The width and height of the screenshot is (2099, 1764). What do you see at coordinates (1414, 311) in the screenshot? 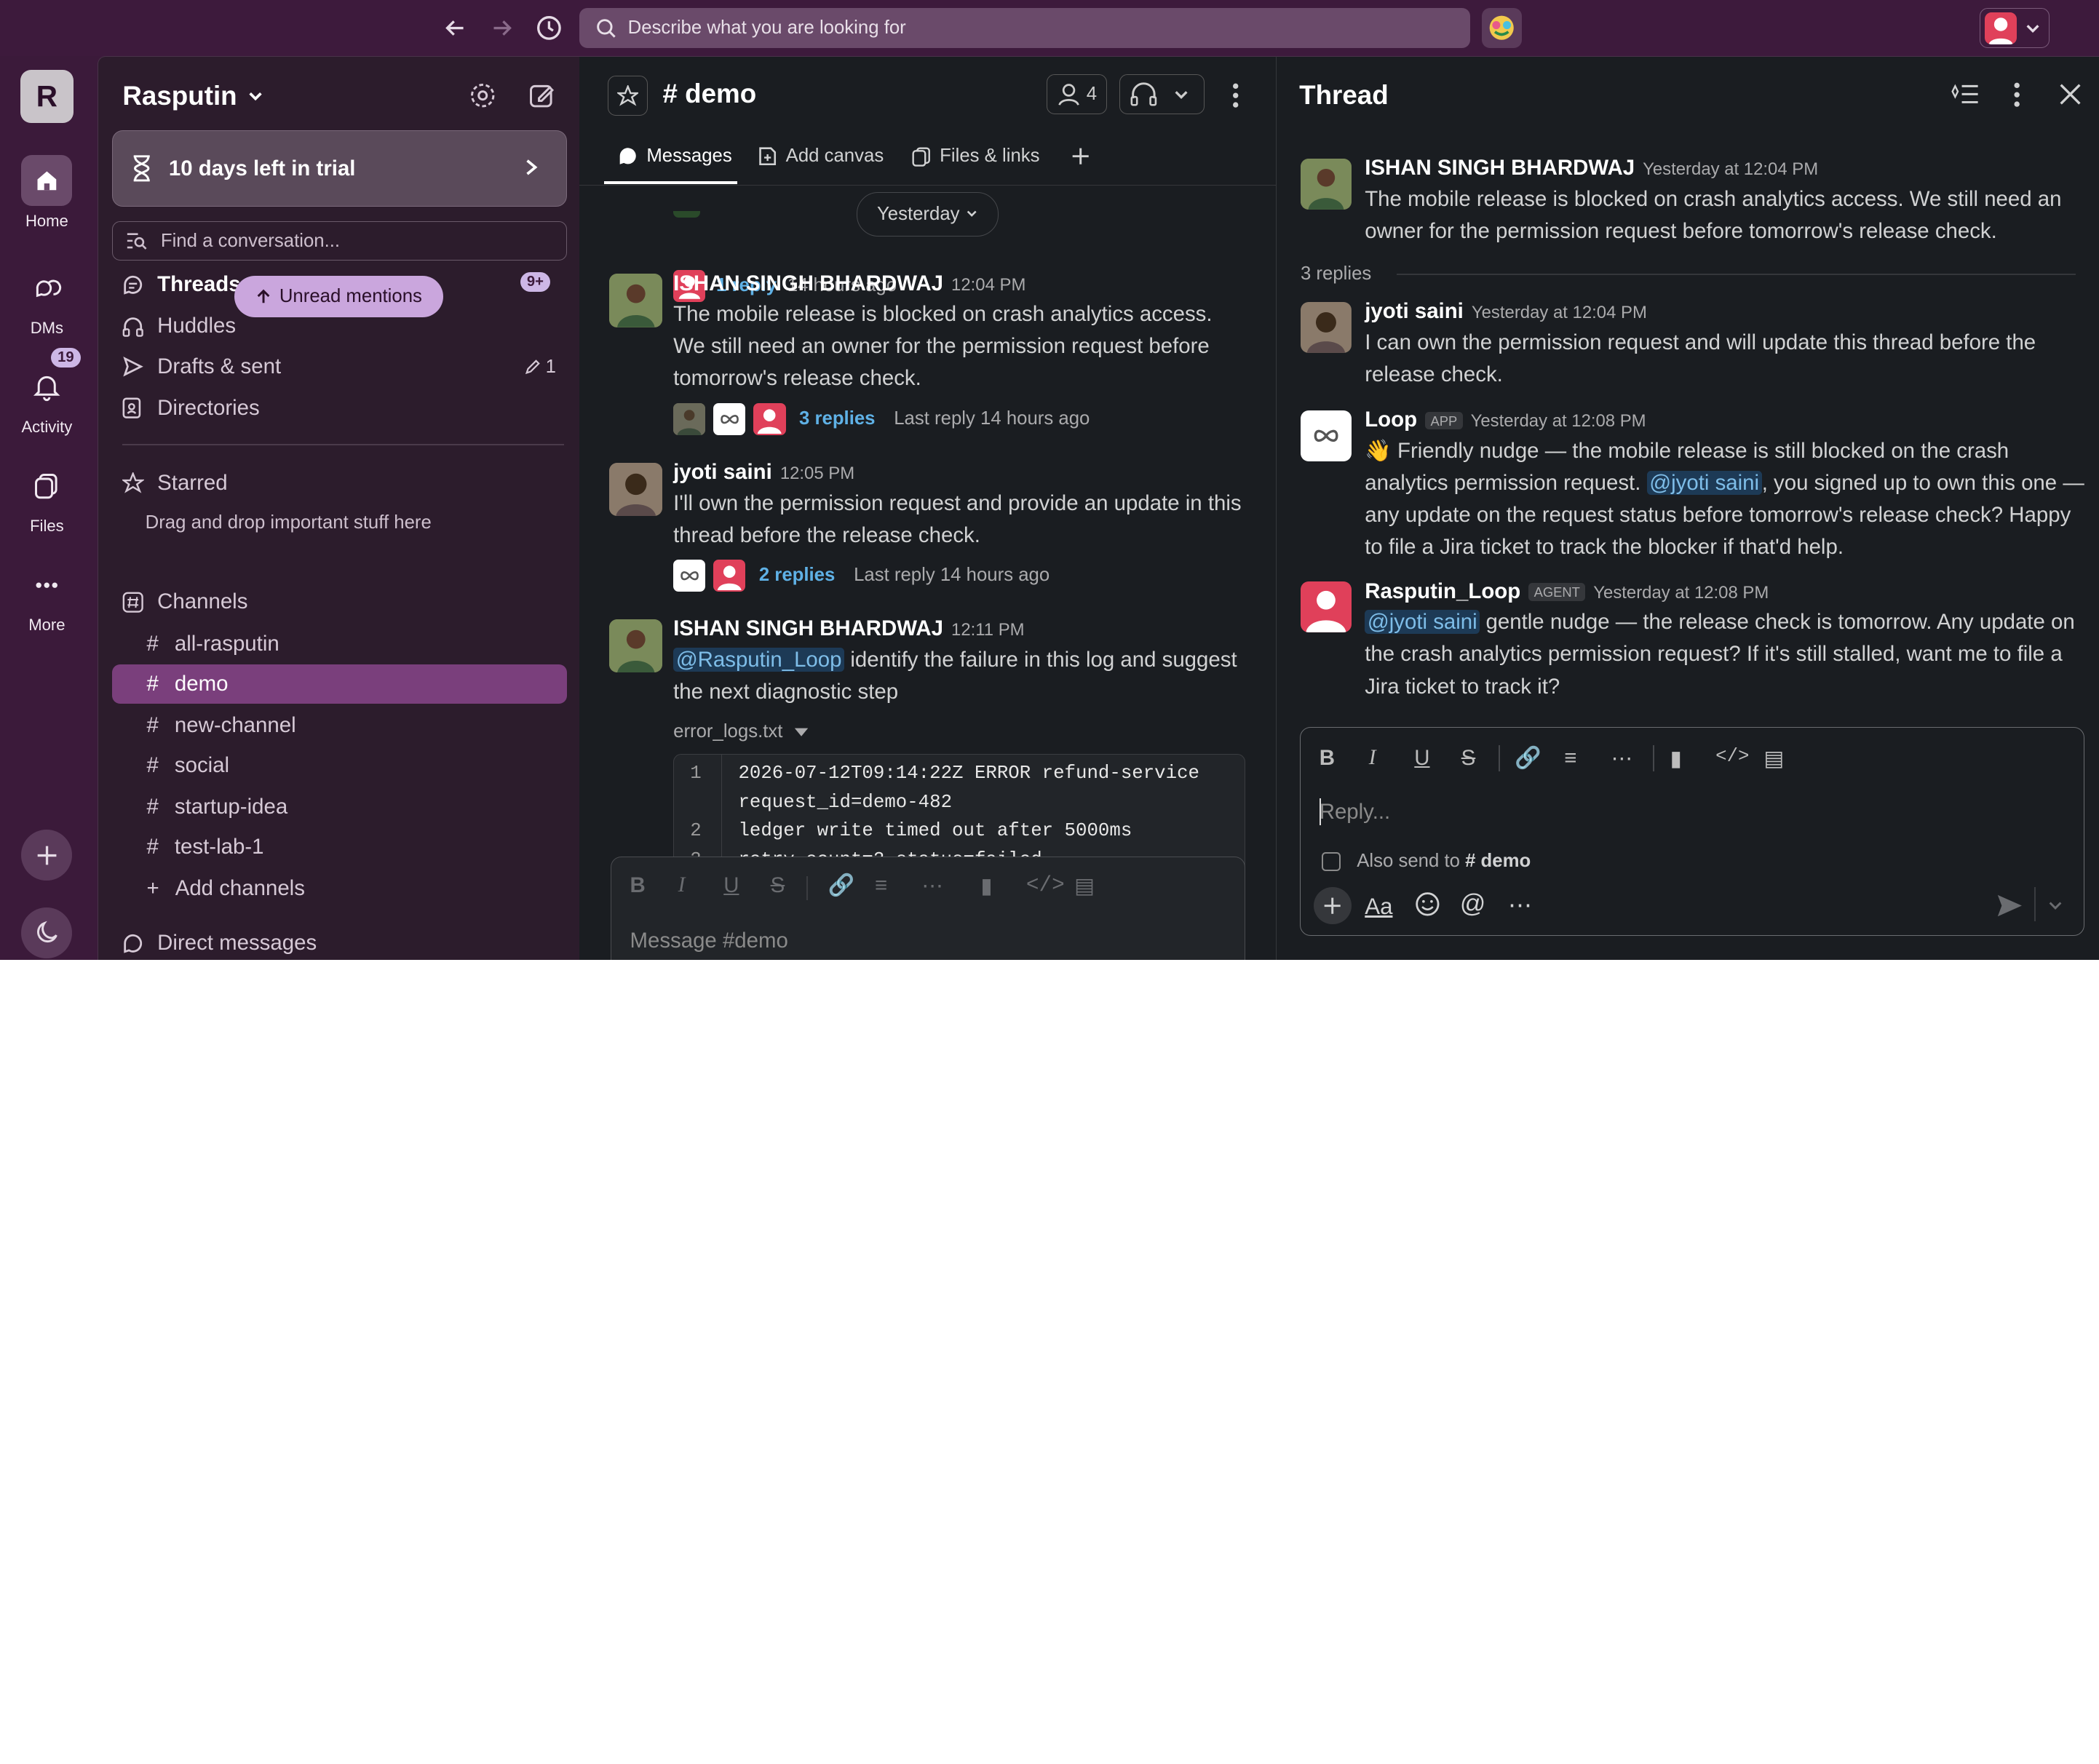
I see `message-author: jyoti saini` at bounding box center [1414, 311].